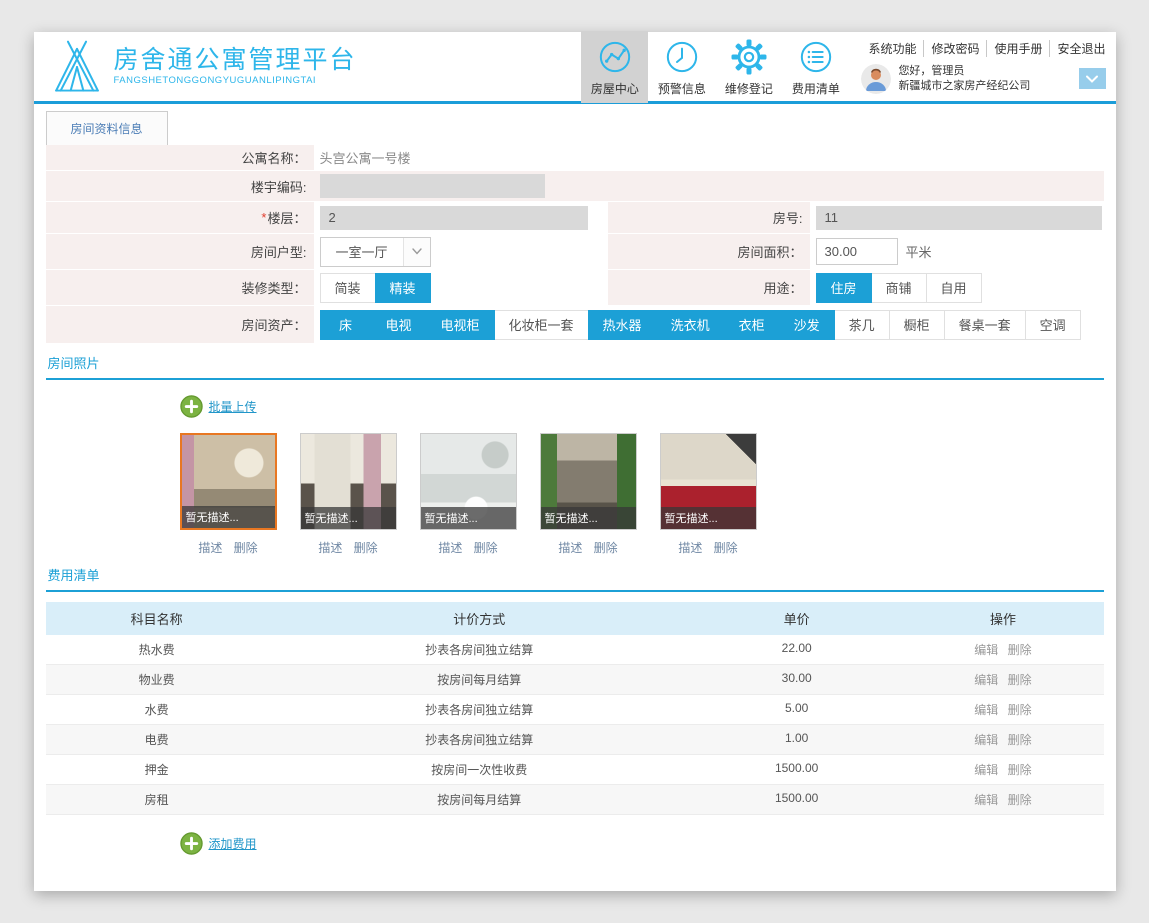  Describe the element at coordinates (156, 740) in the screenshot. I see `fee-name: 电费` at that location.